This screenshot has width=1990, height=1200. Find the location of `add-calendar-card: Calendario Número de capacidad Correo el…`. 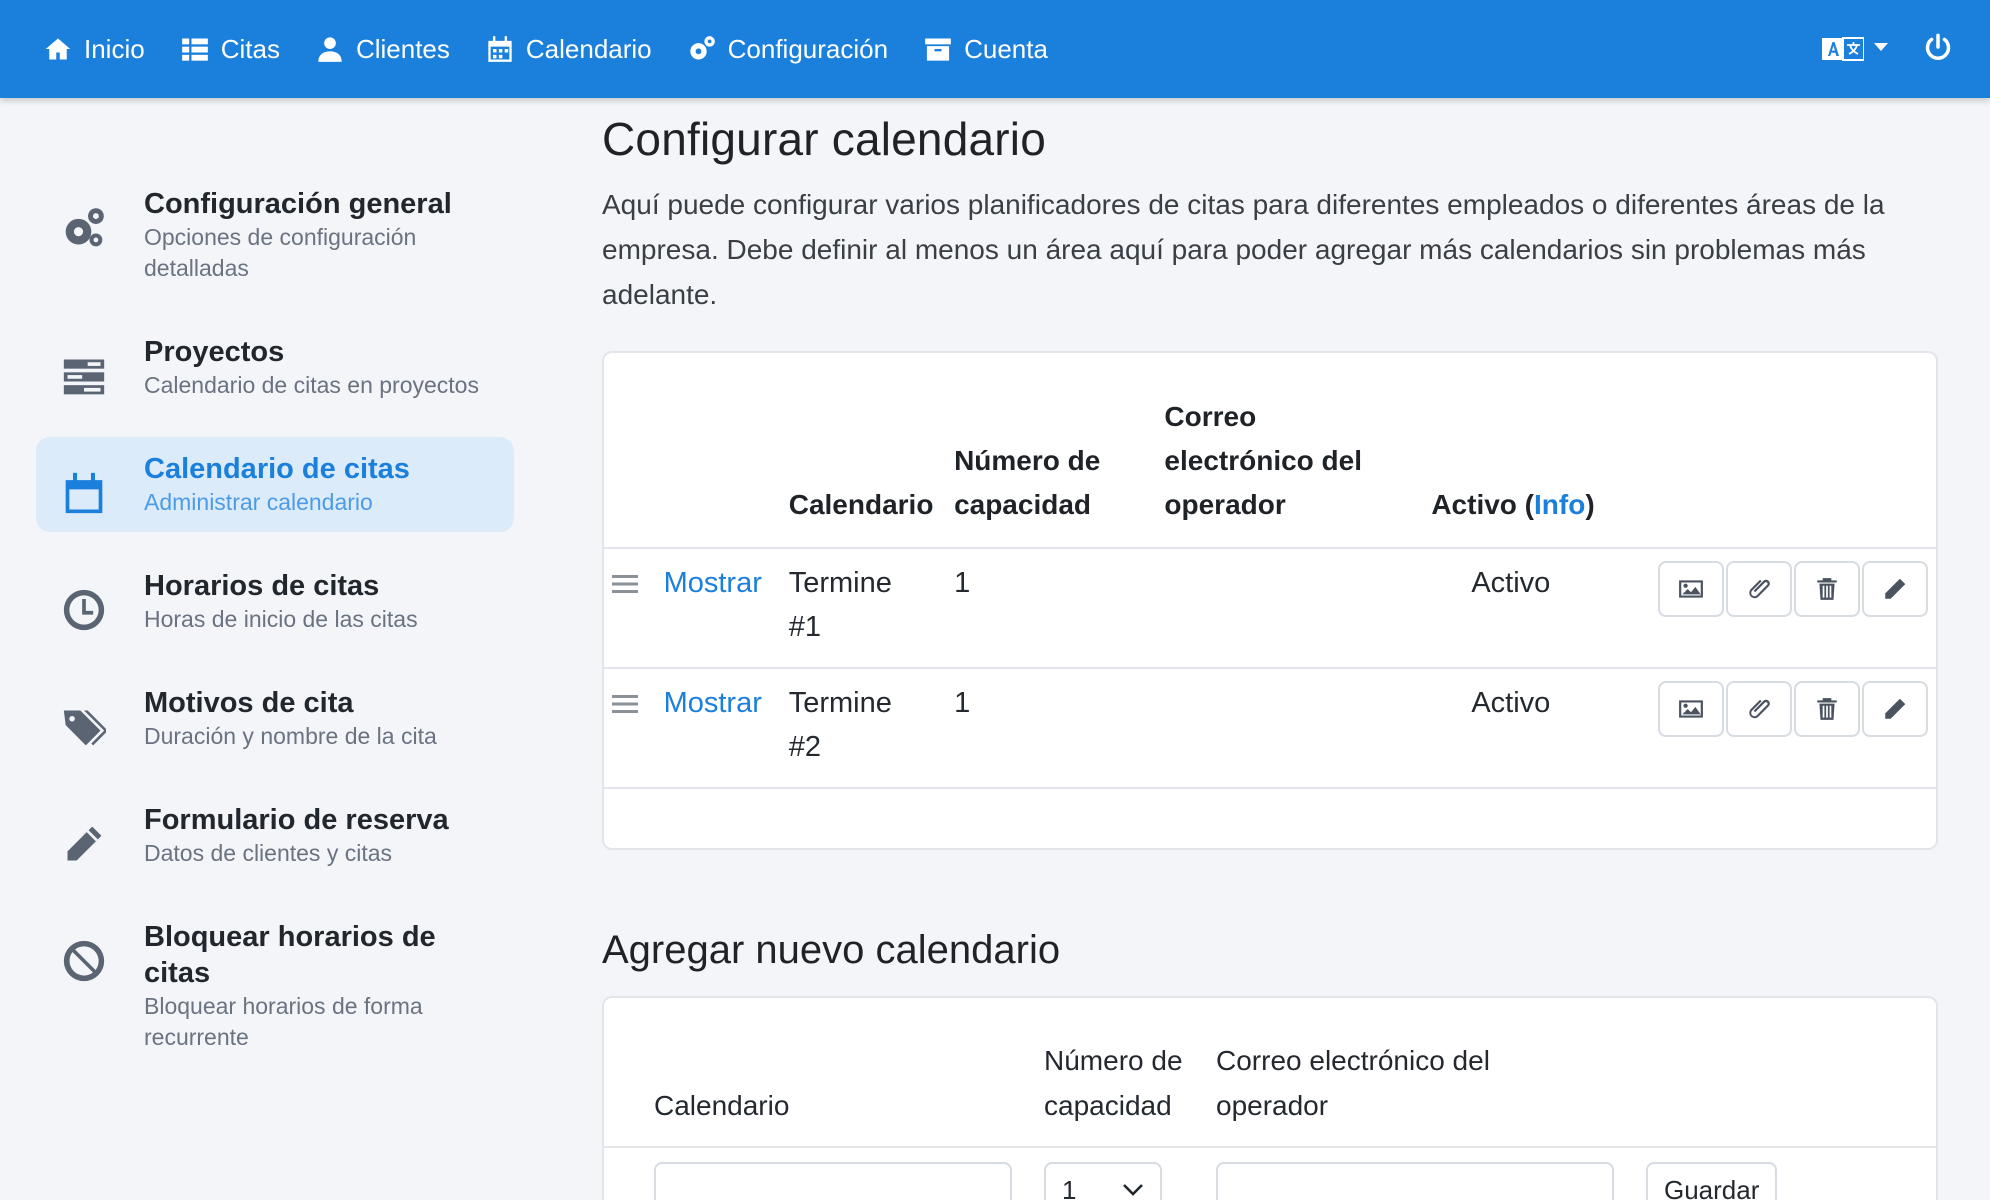

add-calendar-card: Calendario Número de capacidad Correo el… is located at coordinates (1270, 1098).